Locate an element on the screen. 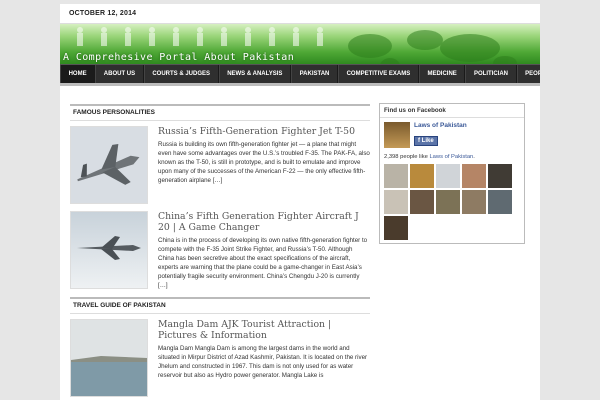 The image size is (600, 400). site-slogan: A Comprehesive Portal About Pakistan is located at coordinates (179, 57).